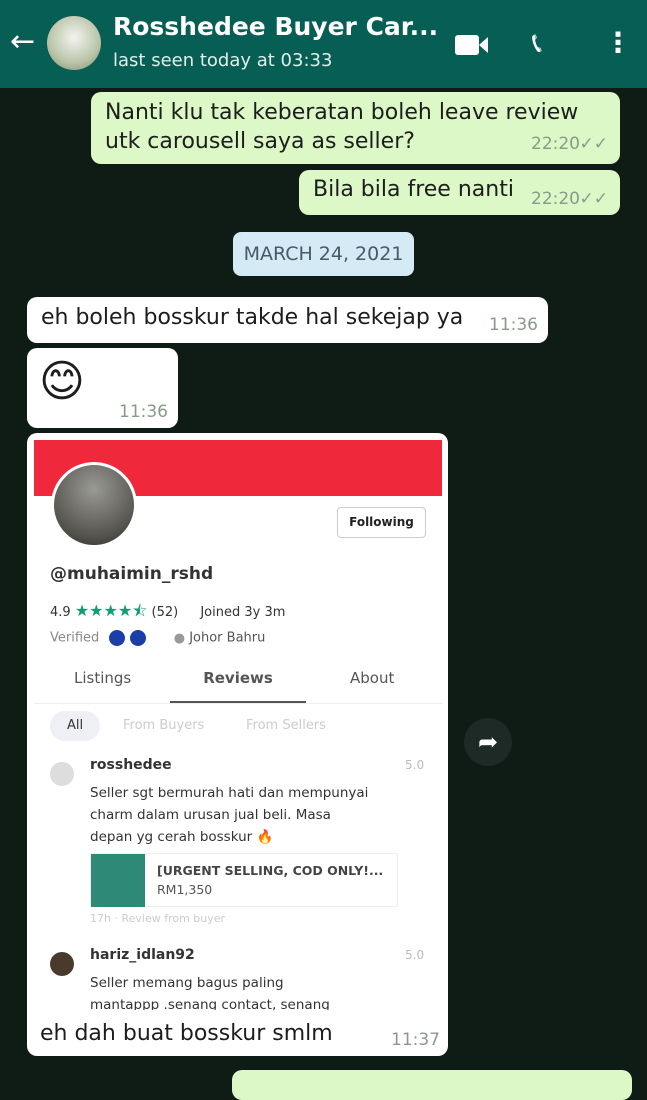  I want to click on tab-listings: Listings, so click(102, 678).